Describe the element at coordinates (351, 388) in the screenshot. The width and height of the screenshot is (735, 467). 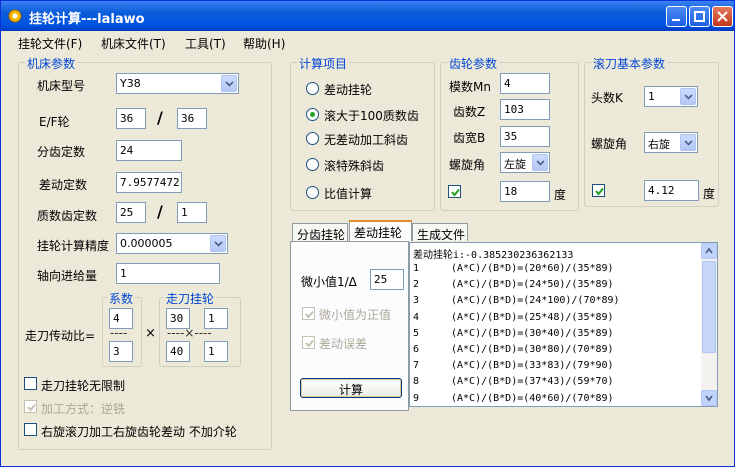
I see `calculate-button: 计算` at that location.